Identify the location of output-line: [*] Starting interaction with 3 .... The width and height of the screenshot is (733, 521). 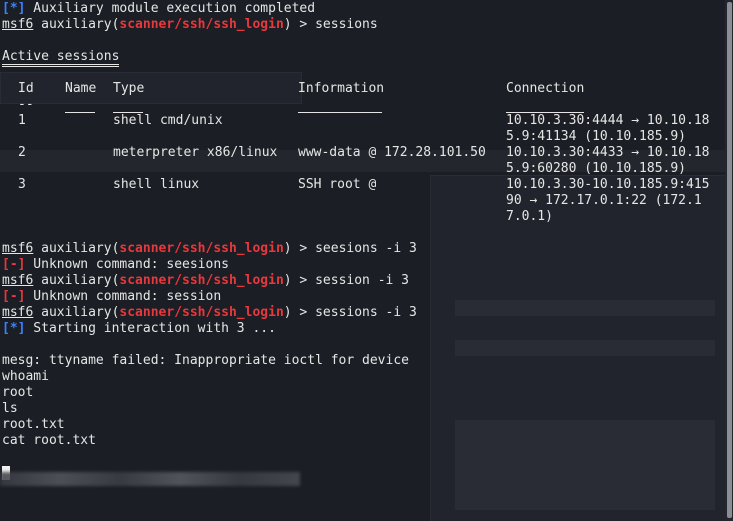
(139, 328).